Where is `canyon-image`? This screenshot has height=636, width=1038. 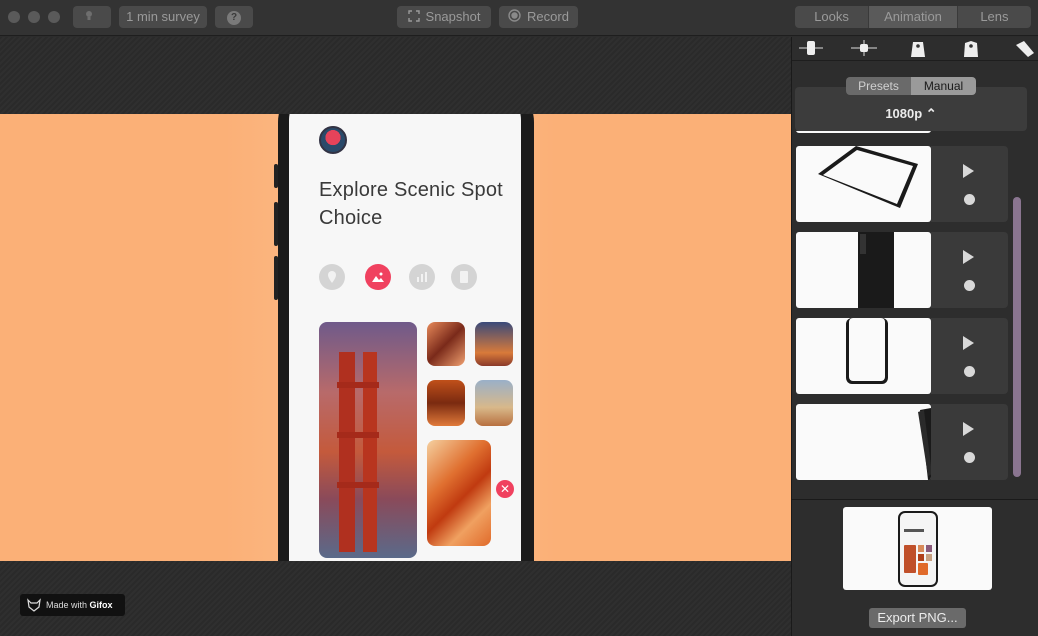
canyon-image is located at coordinates (446, 344).